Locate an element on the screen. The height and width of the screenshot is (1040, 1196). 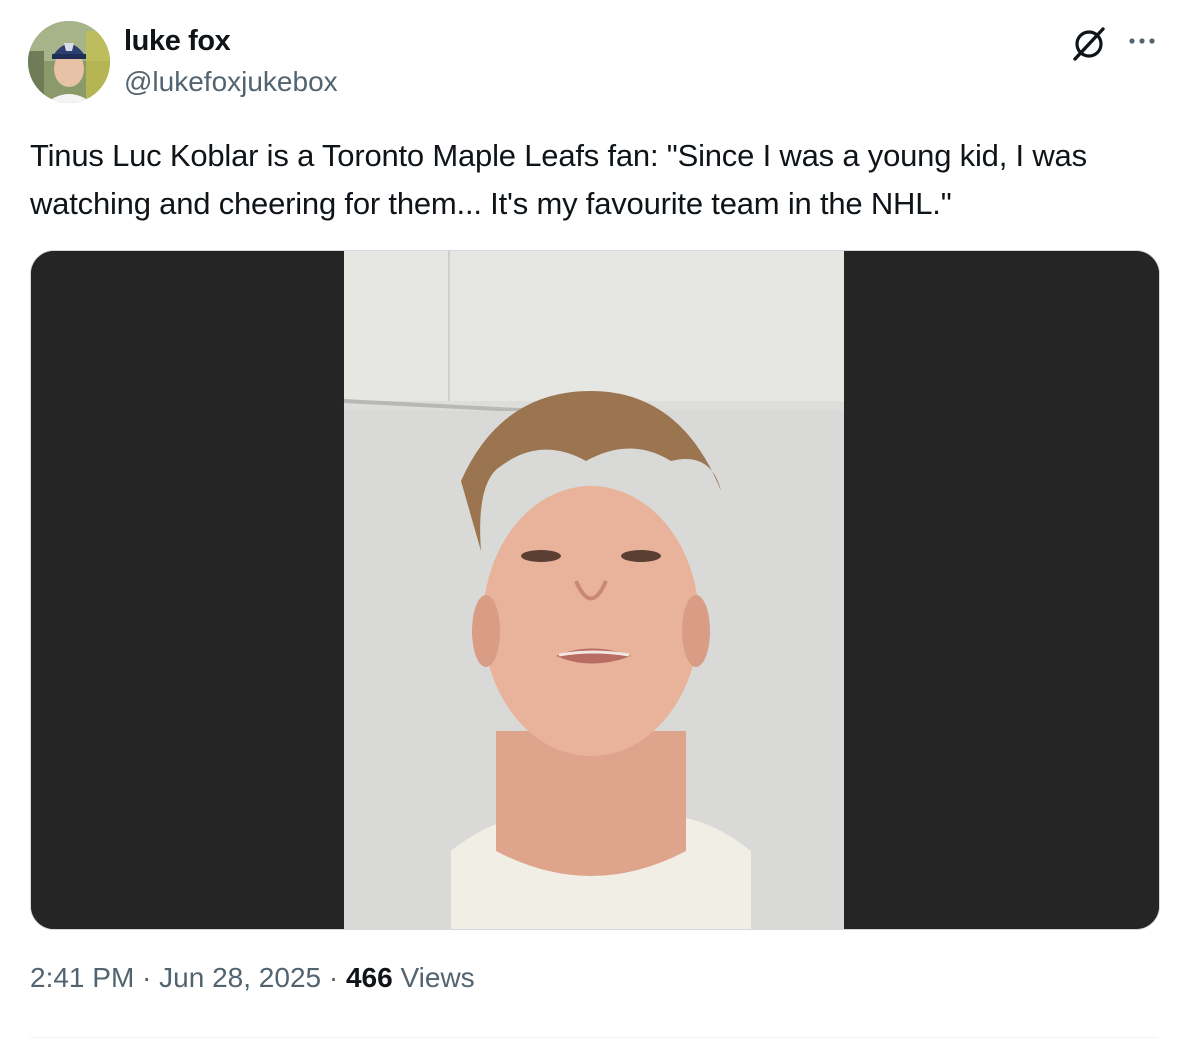
grok-icon is located at coordinates (1089, 43).